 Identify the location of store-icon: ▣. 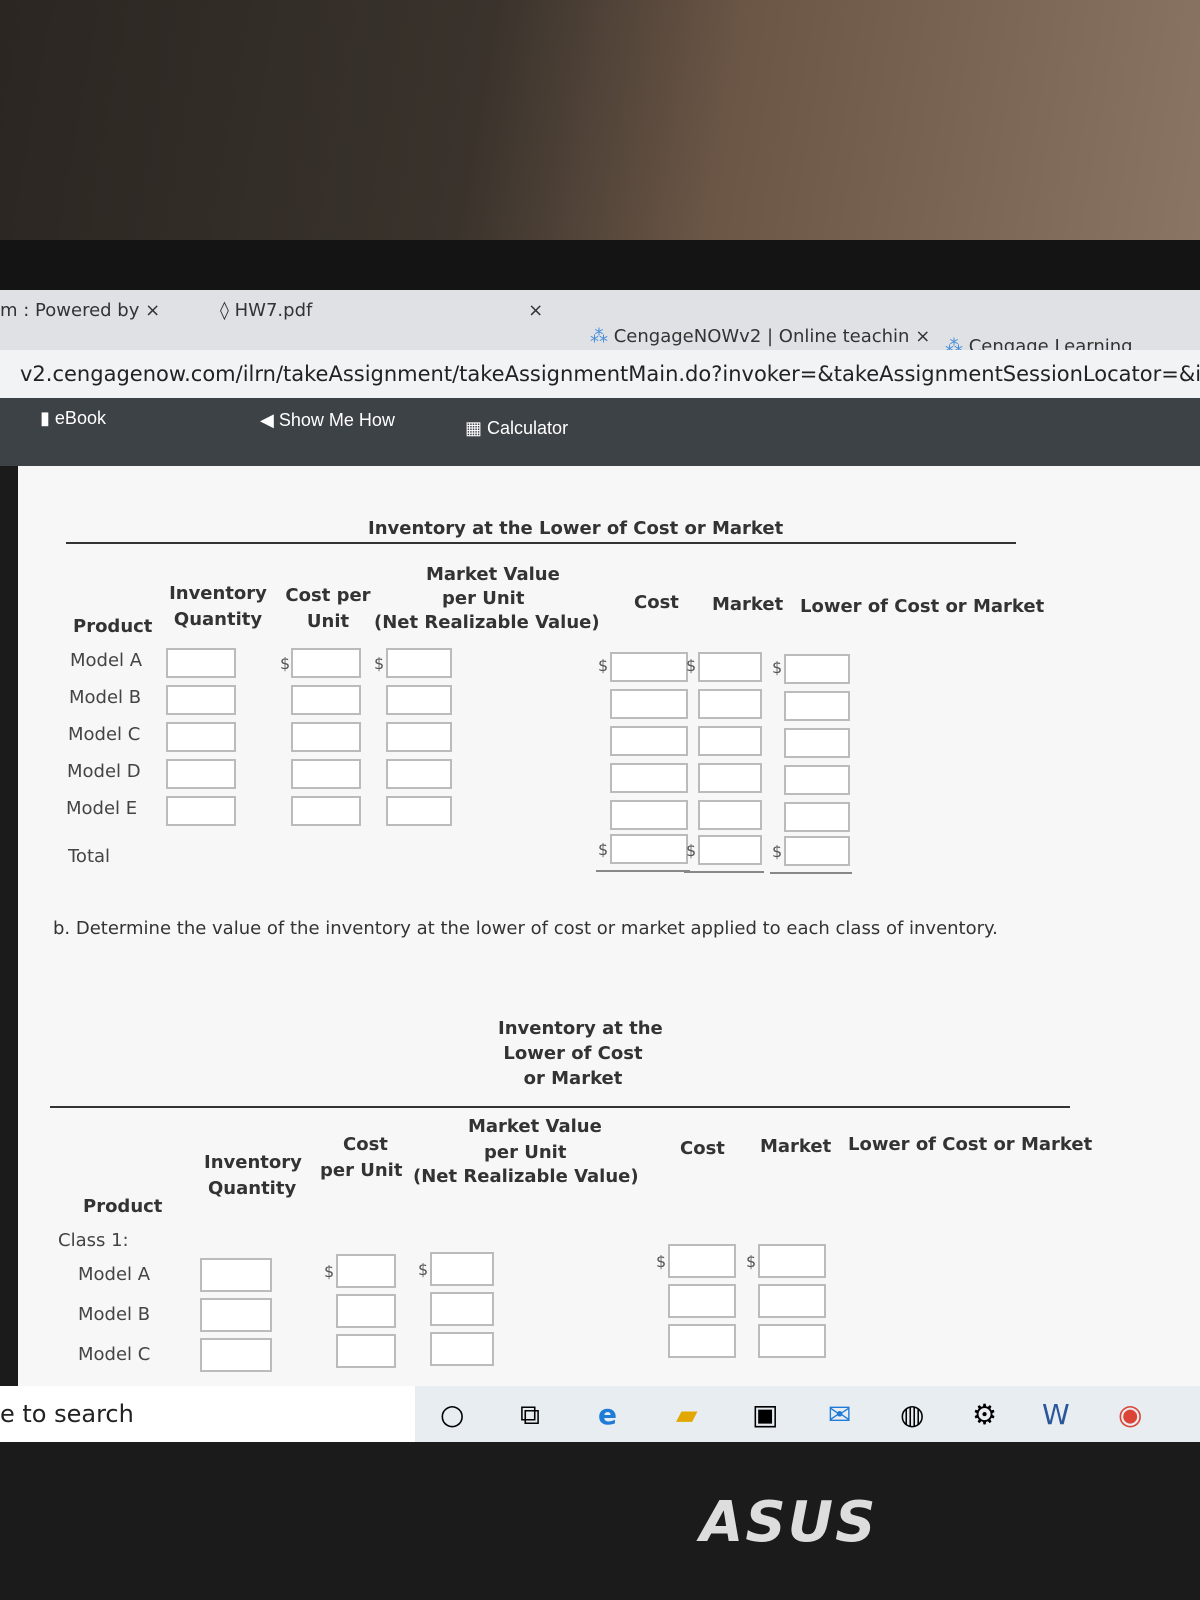
(765, 1414).